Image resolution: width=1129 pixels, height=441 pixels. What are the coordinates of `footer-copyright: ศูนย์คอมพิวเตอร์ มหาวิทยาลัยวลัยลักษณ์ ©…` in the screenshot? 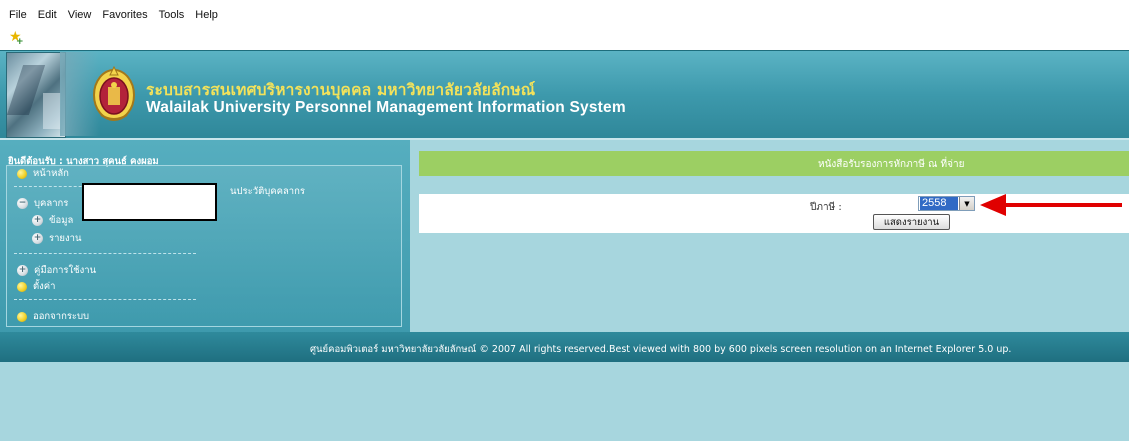 It's located at (661, 349).